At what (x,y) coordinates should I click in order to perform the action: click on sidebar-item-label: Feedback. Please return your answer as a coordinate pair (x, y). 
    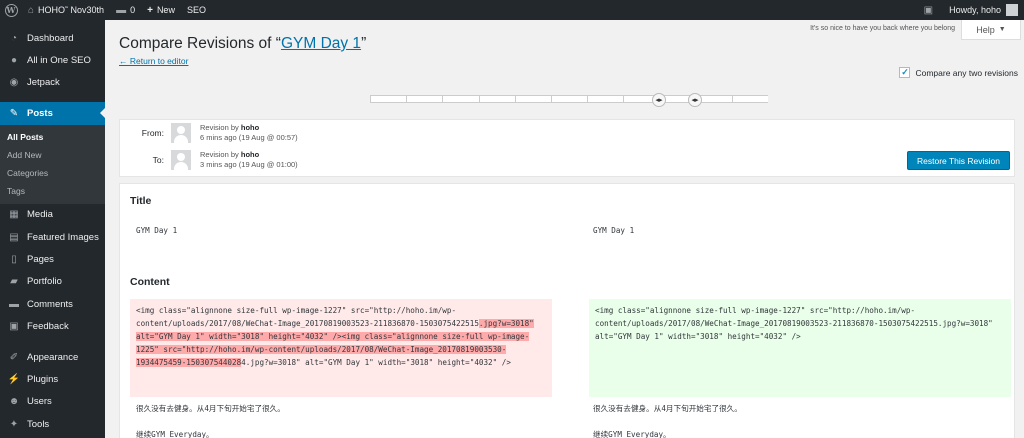
    Looking at the image, I should click on (48, 327).